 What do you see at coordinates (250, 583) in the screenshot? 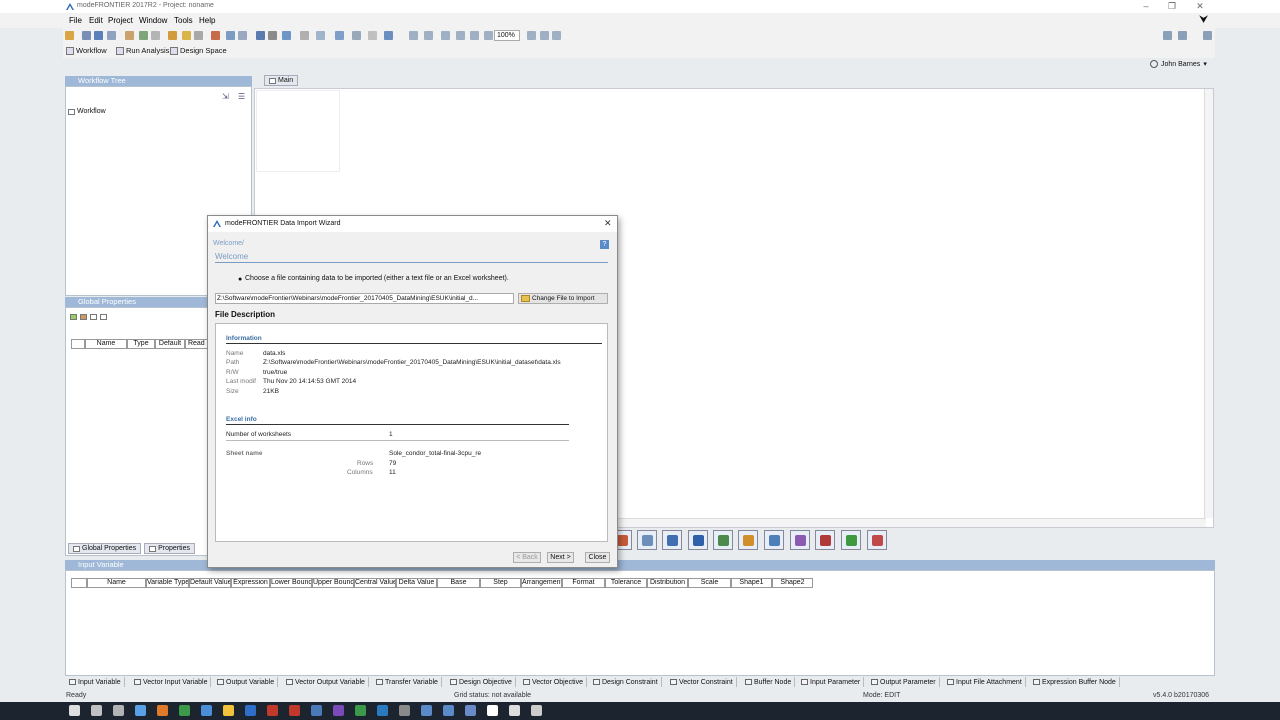
I see `column-header: Expression` at bounding box center [250, 583].